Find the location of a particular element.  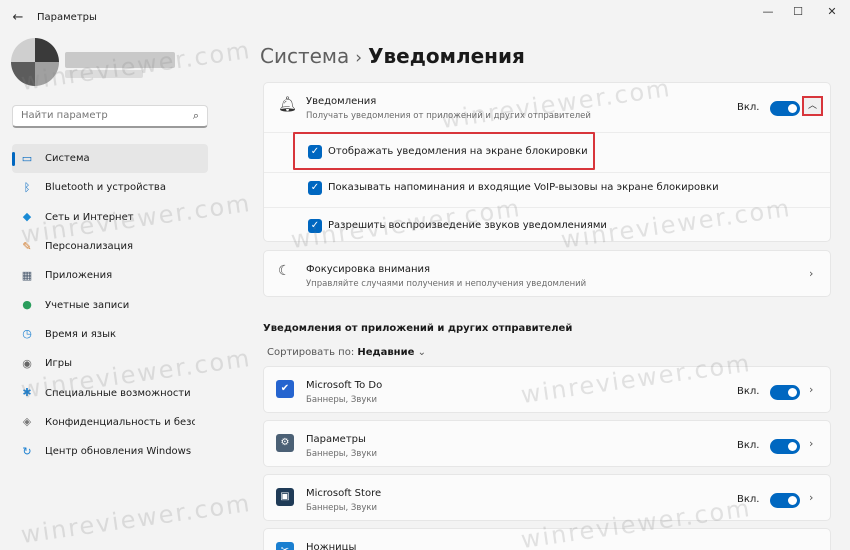

sidebar-item: ◉ Игры is located at coordinates (110, 363).